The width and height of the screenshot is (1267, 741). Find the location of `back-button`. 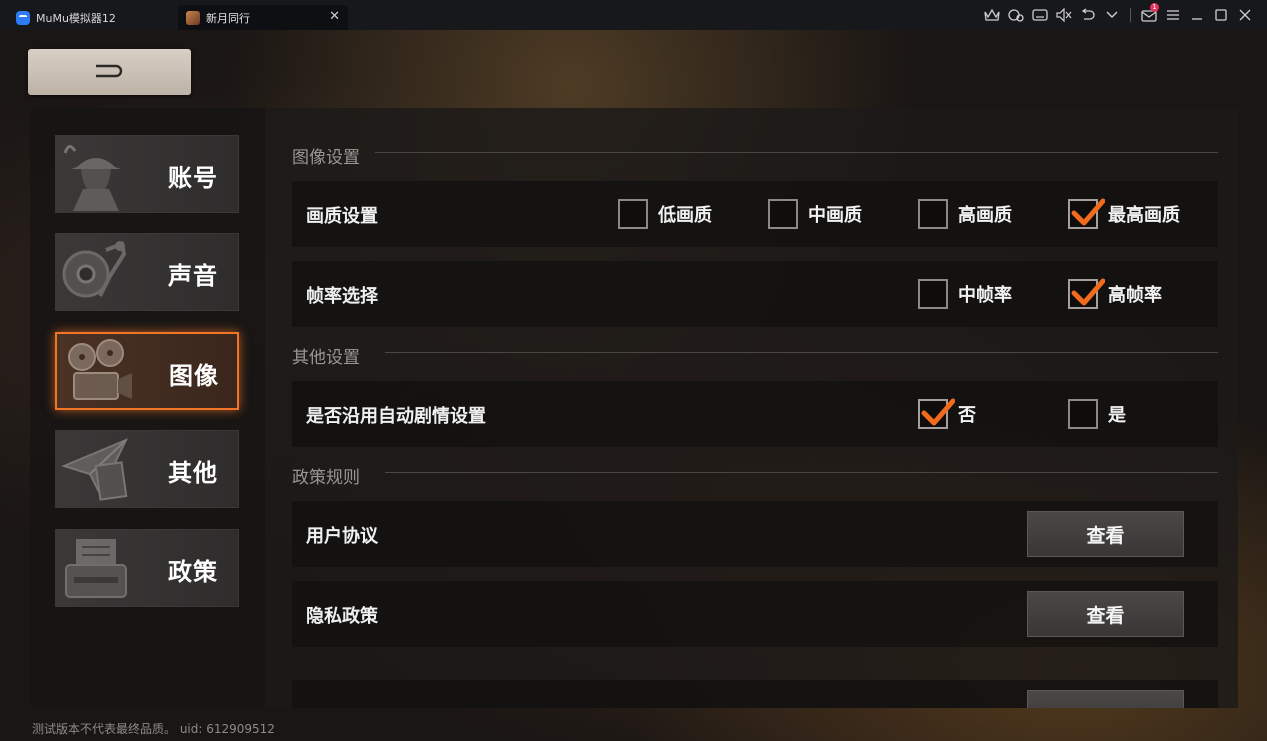

back-button is located at coordinates (109, 72).